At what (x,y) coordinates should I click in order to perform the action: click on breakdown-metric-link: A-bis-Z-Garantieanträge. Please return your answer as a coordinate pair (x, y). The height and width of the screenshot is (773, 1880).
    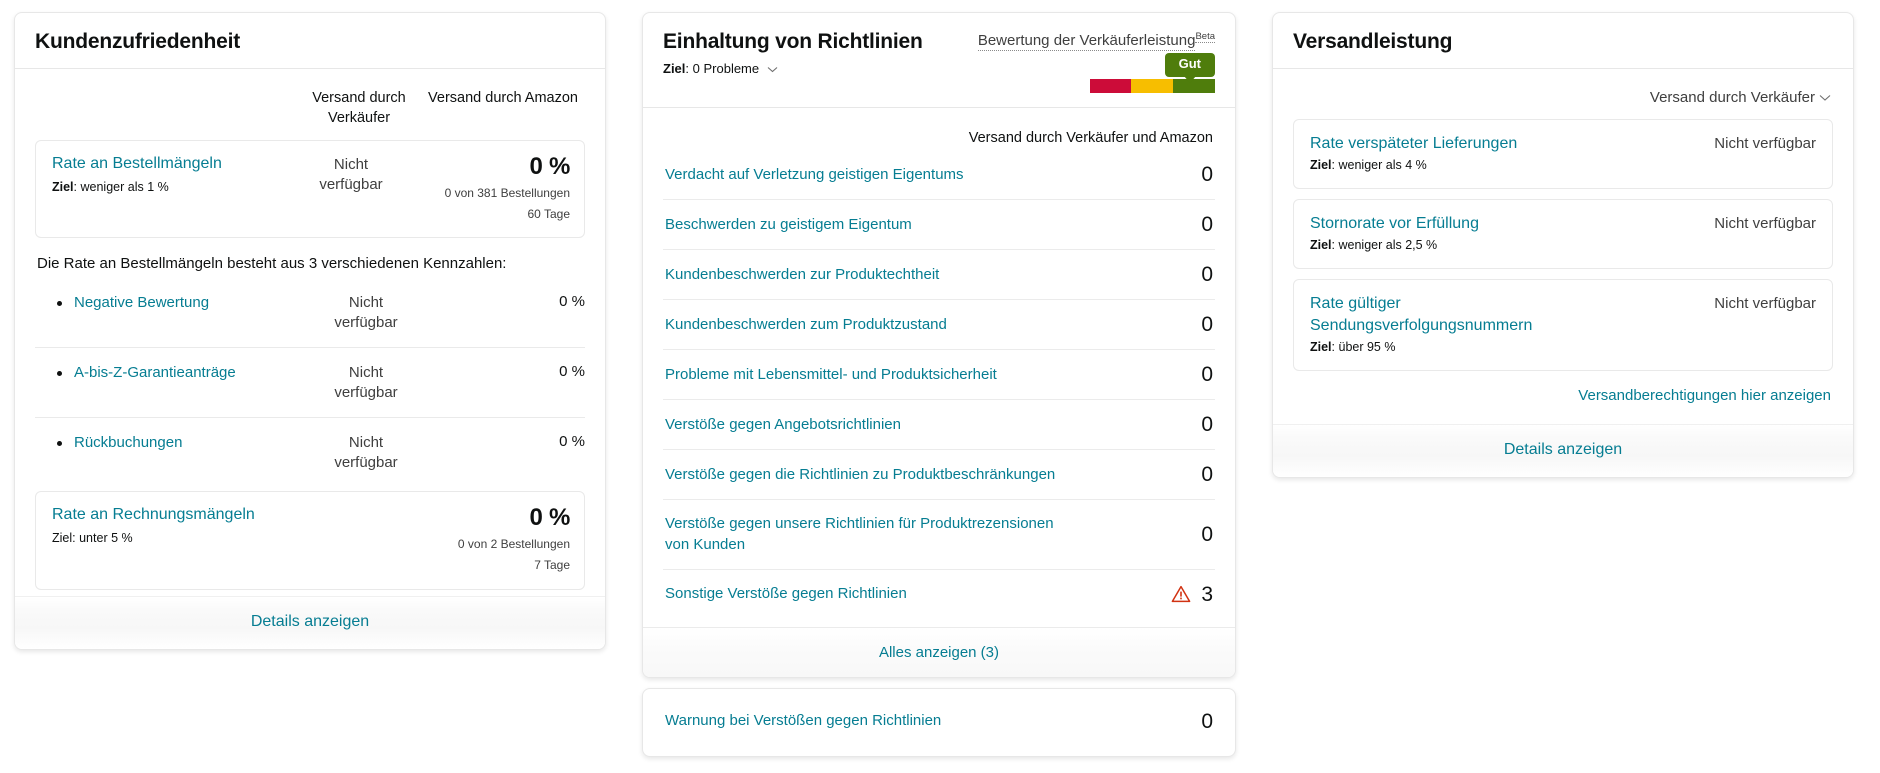
    Looking at the image, I should click on (155, 373).